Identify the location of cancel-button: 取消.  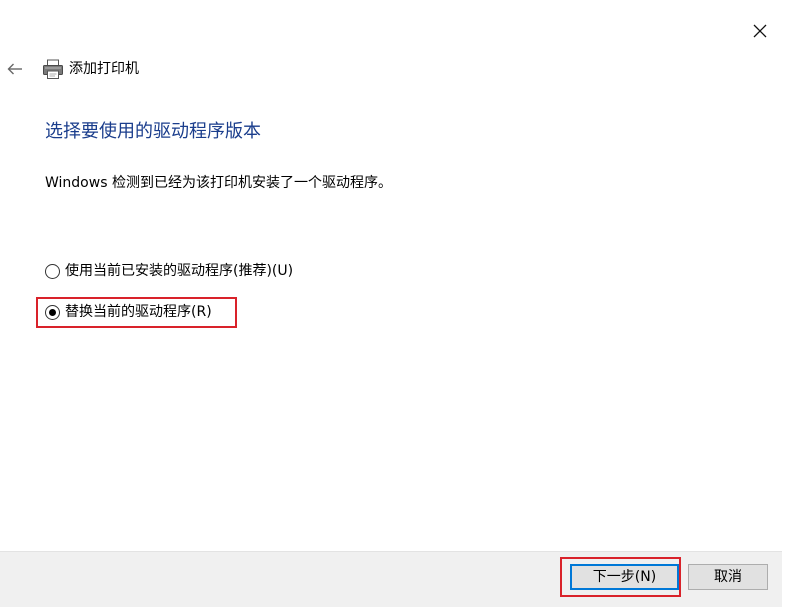
(728, 577).